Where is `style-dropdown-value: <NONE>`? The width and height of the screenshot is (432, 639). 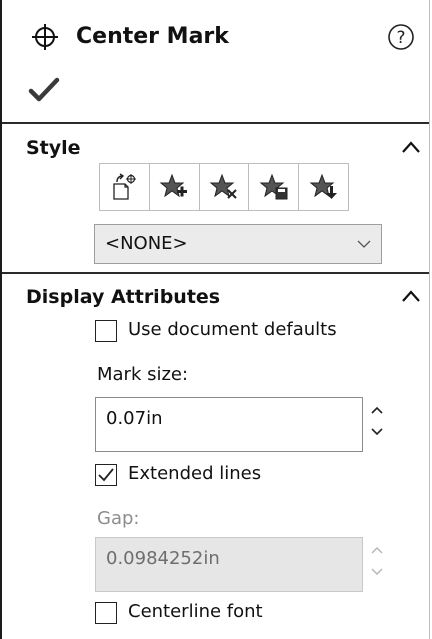 style-dropdown-value: <NONE> is located at coordinates (146, 243).